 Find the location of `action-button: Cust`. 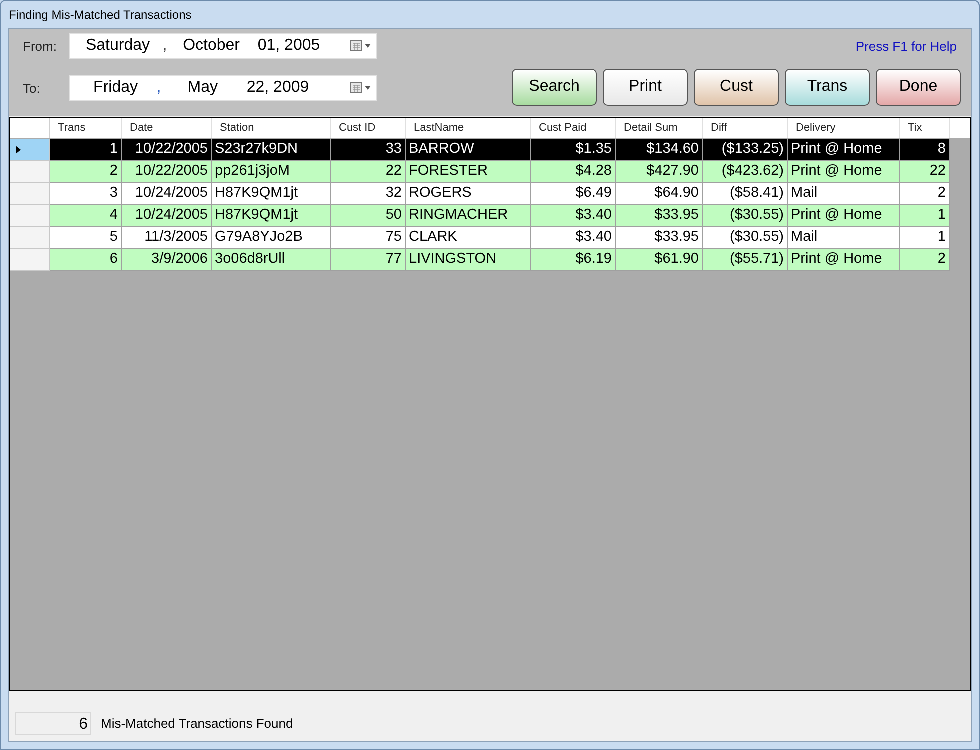

action-button: Cust is located at coordinates (736, 87).